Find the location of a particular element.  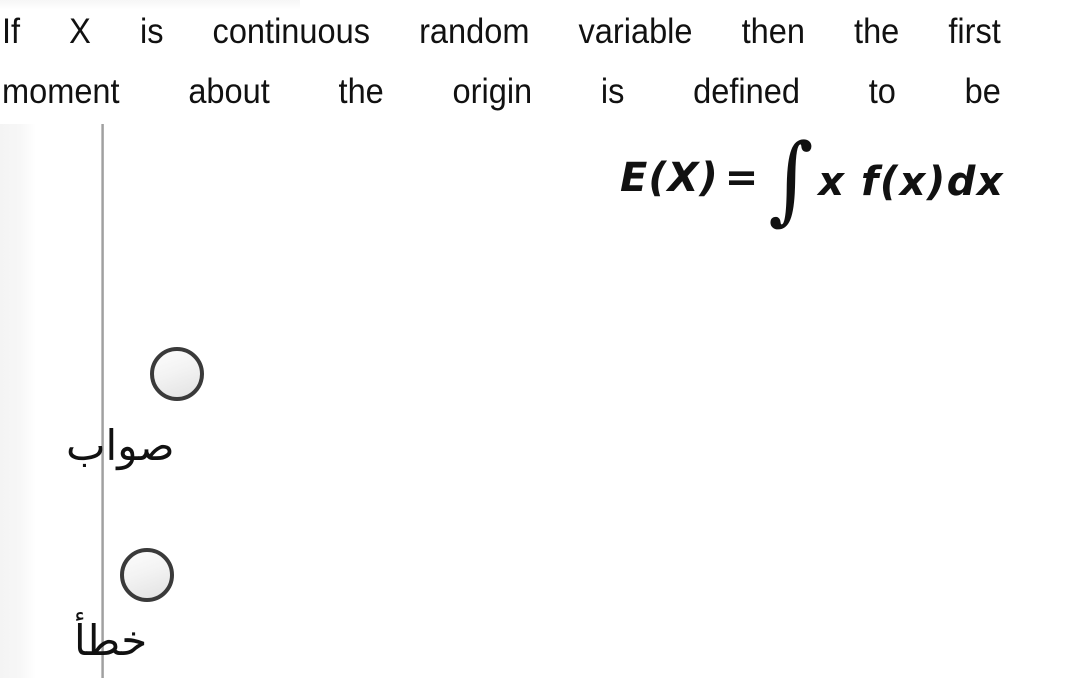

radio-button-false is located at coordinates (147, 575).